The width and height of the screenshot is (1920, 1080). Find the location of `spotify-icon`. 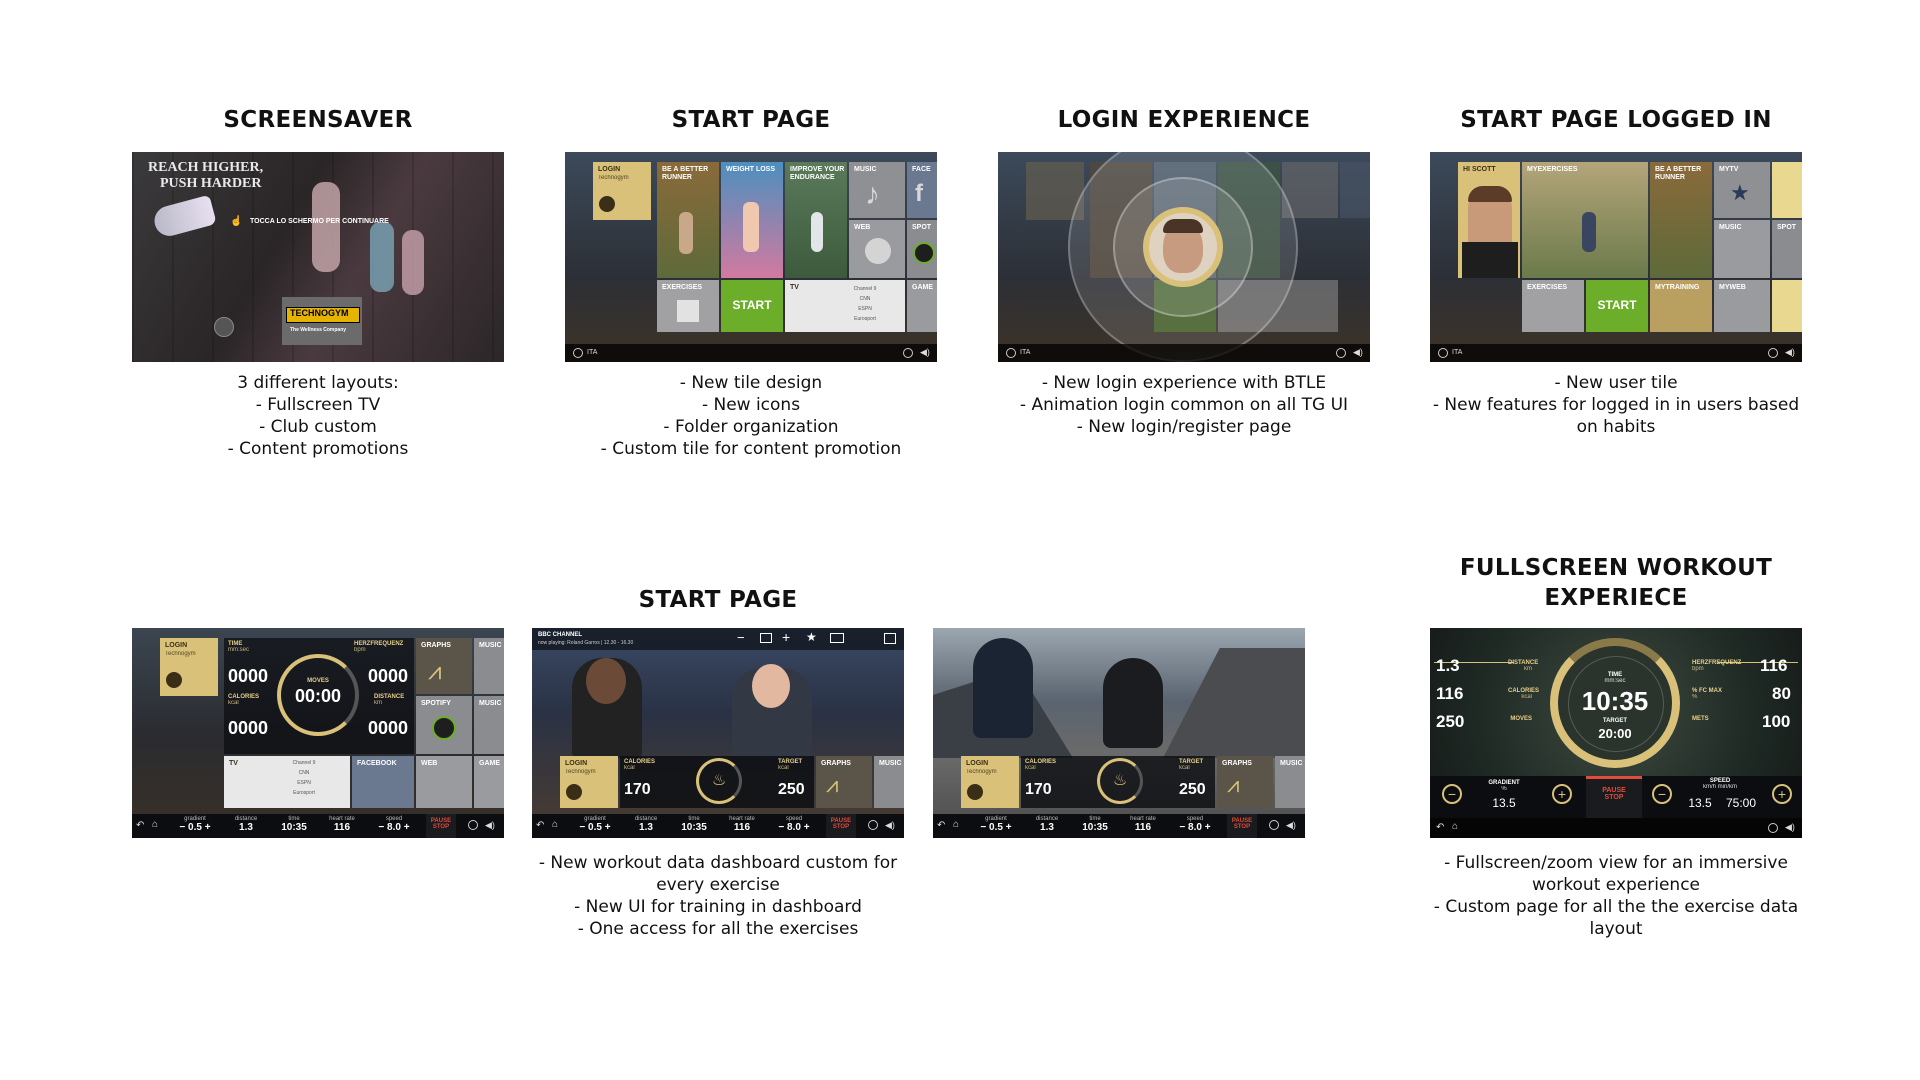

spotify-icon is located at coordinates (444, 728).